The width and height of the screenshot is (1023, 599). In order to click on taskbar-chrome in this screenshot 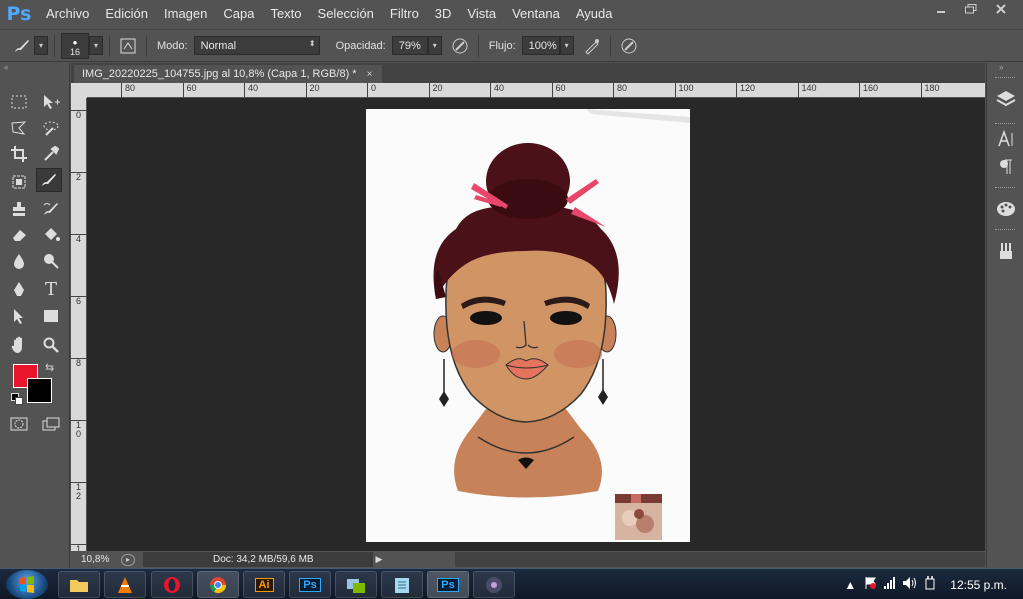, I will do `click(218, 584)`.